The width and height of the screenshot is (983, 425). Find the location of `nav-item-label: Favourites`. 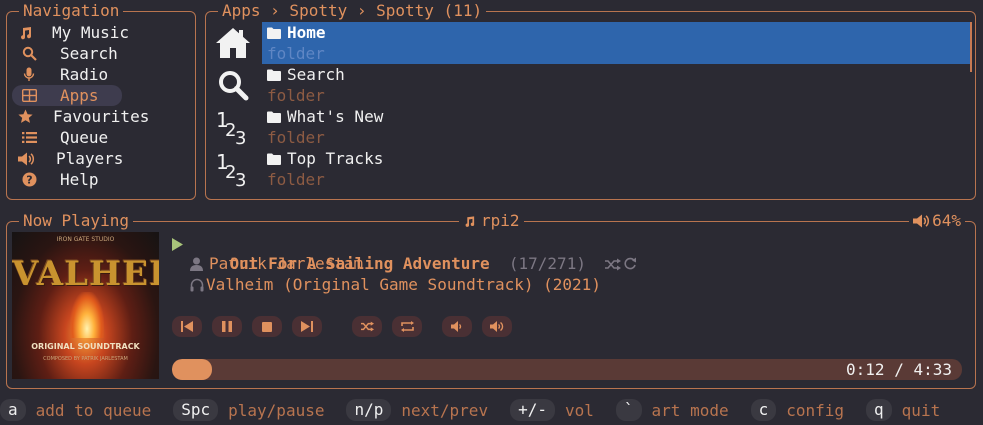

nav-item-label: Favourites is located at coordinates (101, 116).